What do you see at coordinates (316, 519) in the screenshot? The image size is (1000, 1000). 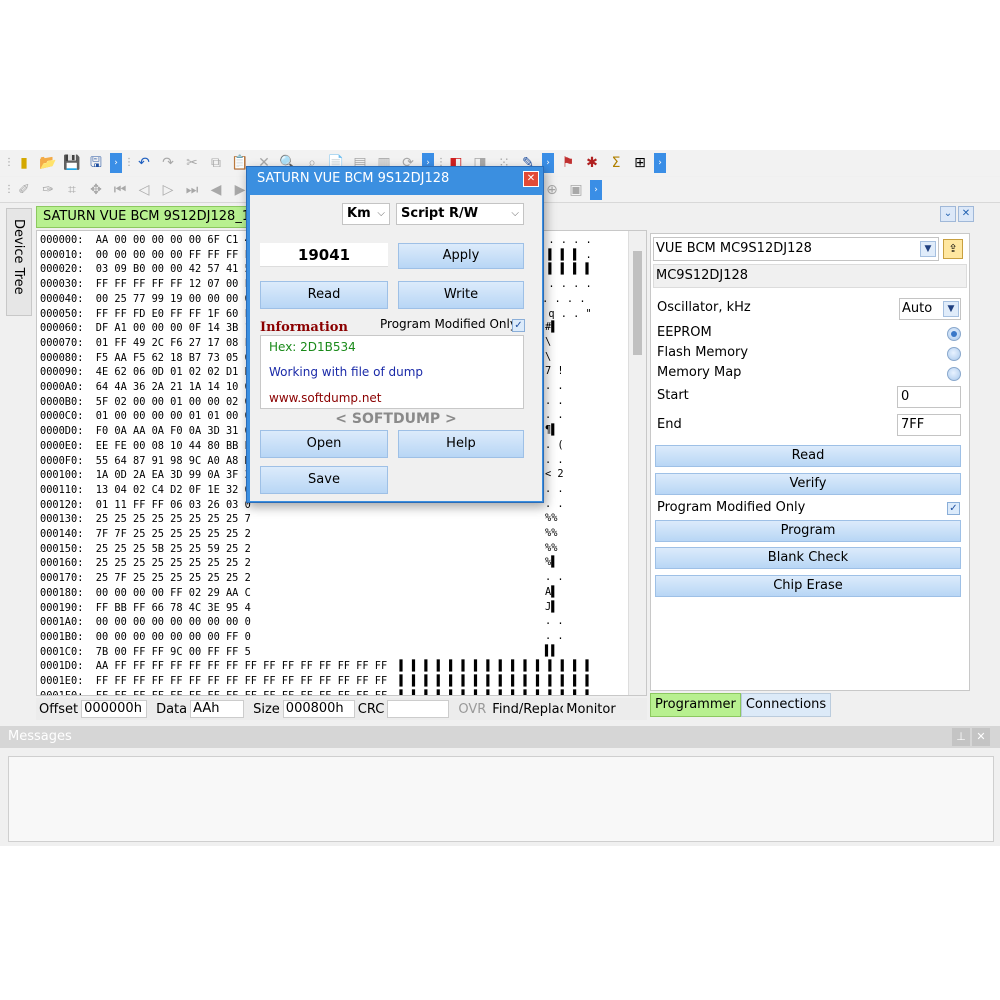 I see `hex-row: 000130: 25 25 25 25 25 25 25 25 7` at bounding box center [316, 519].